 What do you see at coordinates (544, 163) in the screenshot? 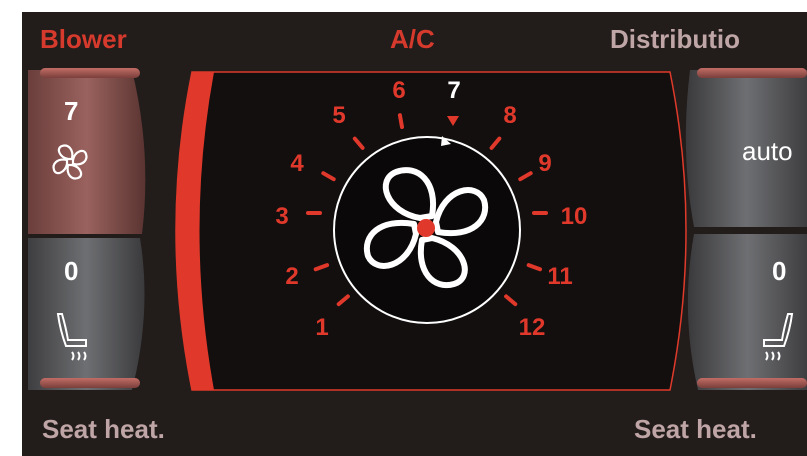
I see `dial-label-9: 9` at bounding box center [544, 163].